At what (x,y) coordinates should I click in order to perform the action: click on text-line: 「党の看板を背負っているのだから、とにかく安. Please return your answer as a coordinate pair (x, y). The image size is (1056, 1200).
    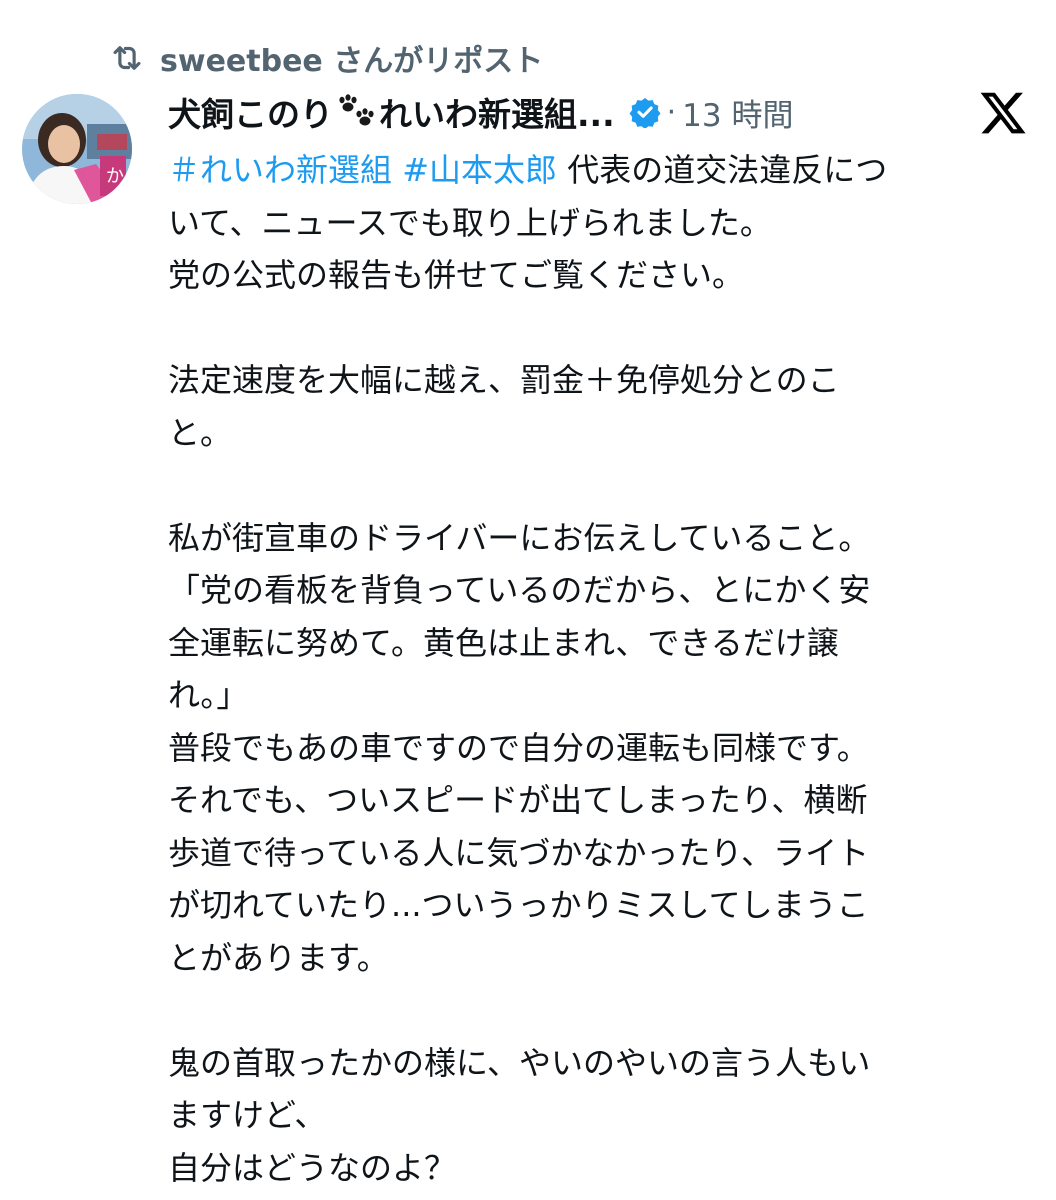
    Looking at the image, I should click on (519, 590).